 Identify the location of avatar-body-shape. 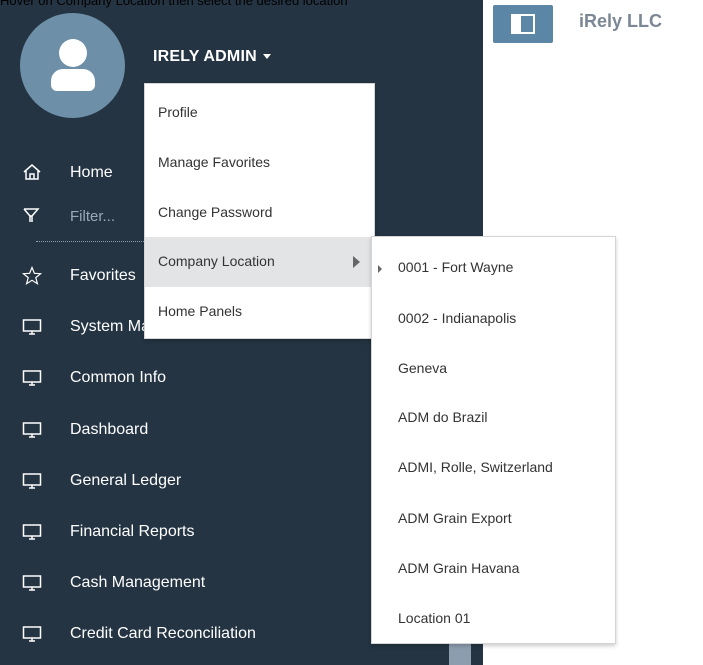
(73, 80).